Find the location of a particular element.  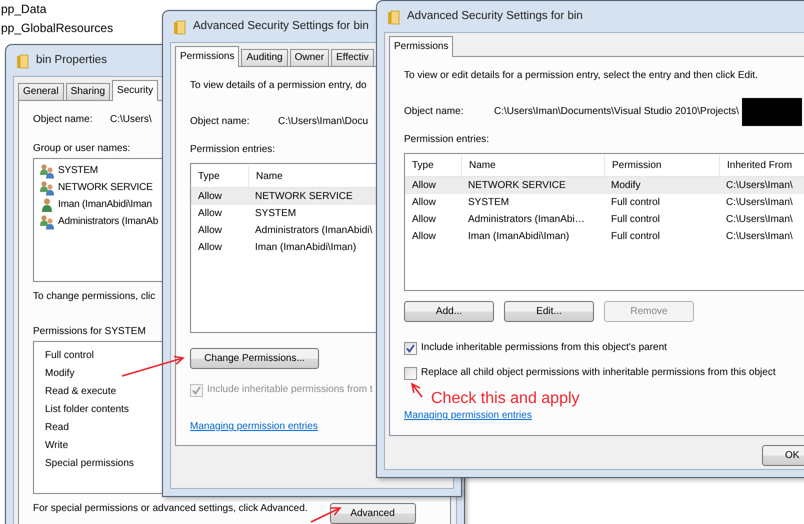

permission-name: Read is located at coordinates (57, 428).